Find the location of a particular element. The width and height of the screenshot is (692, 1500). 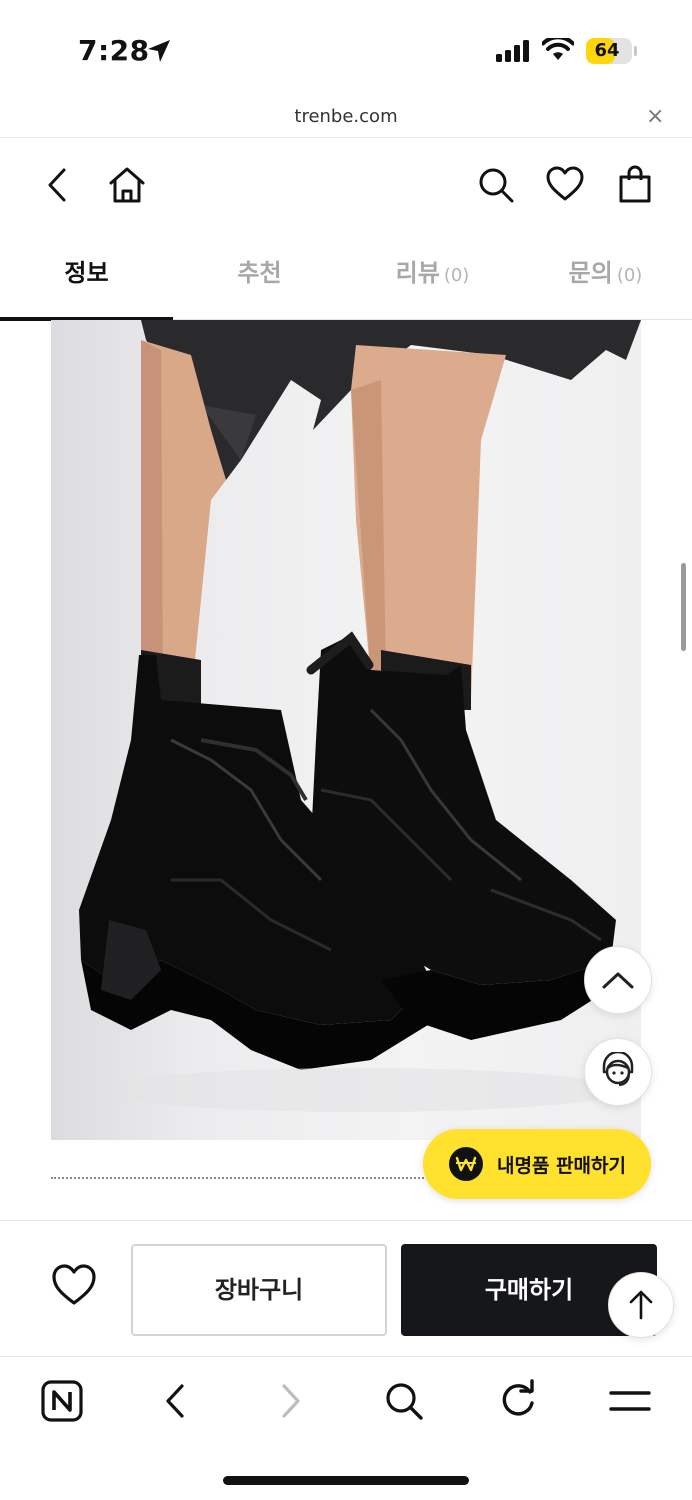

forward-arrow-icon is located at coordinates (291, 1401).